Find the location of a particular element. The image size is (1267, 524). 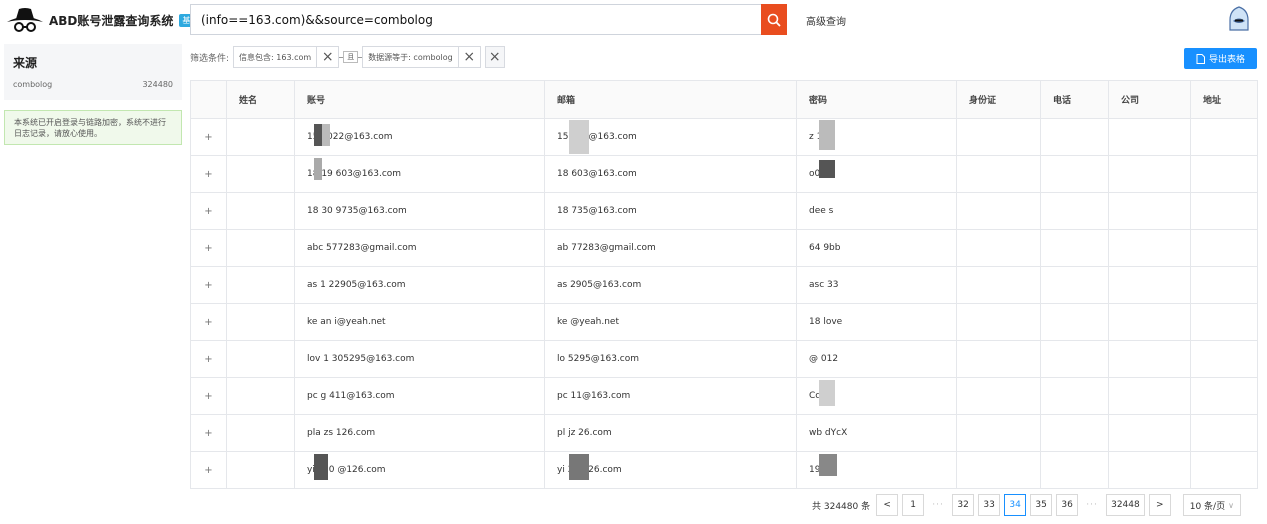

table-row: +18 30 9735@163.com 18 735@163.com dee s is located at coordinates (724, 211).